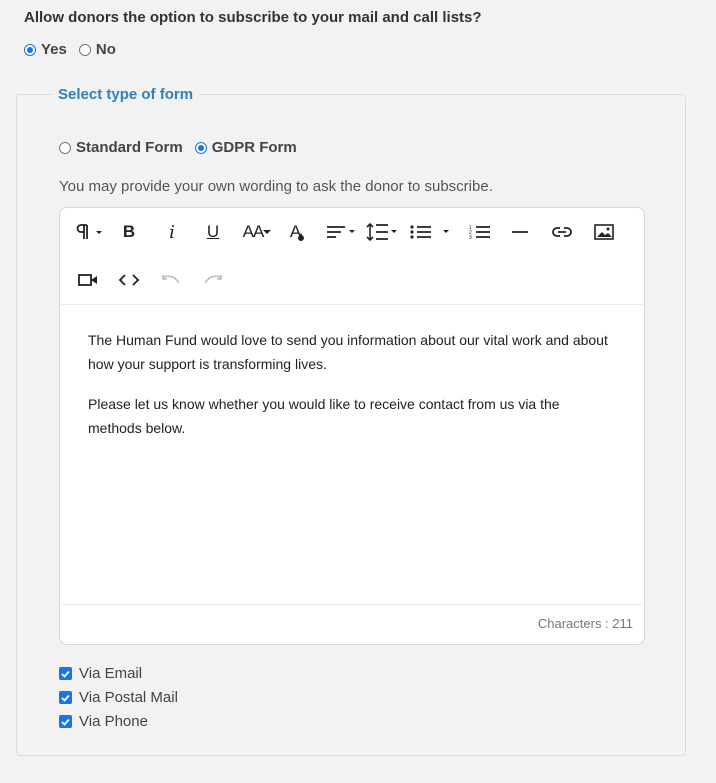  I want to click on code-view-button, so click(129, 280).